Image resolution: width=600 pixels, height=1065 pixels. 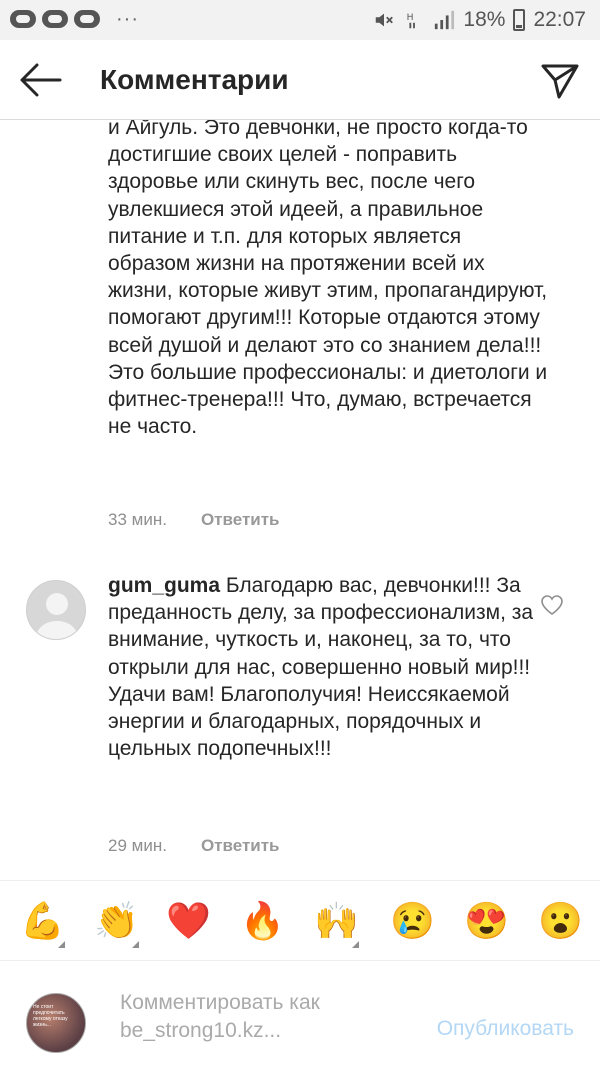 I want to click on comment-meta: 29 мин. Ответить, so click(x=194, y=846).